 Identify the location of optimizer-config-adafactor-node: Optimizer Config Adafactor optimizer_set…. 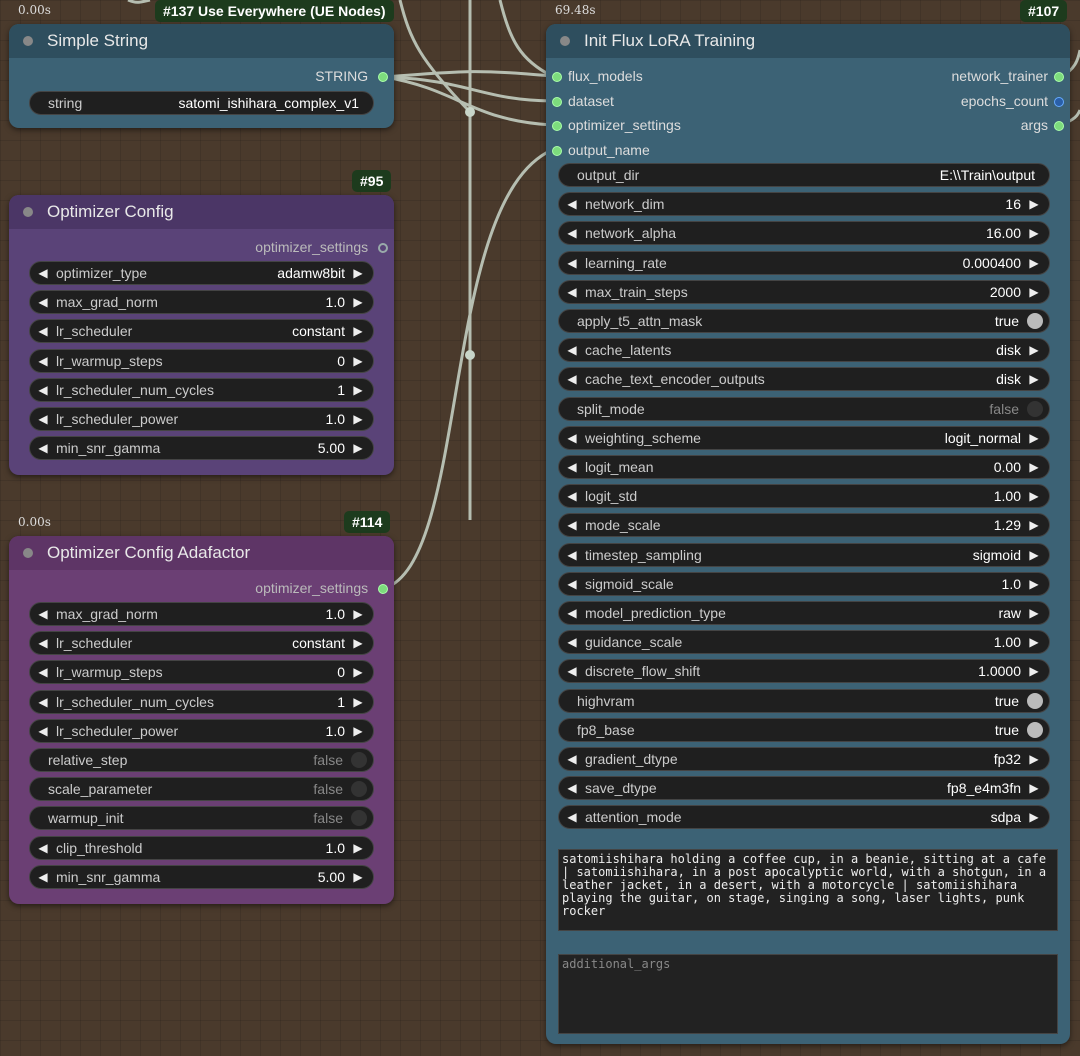
(201, 720).